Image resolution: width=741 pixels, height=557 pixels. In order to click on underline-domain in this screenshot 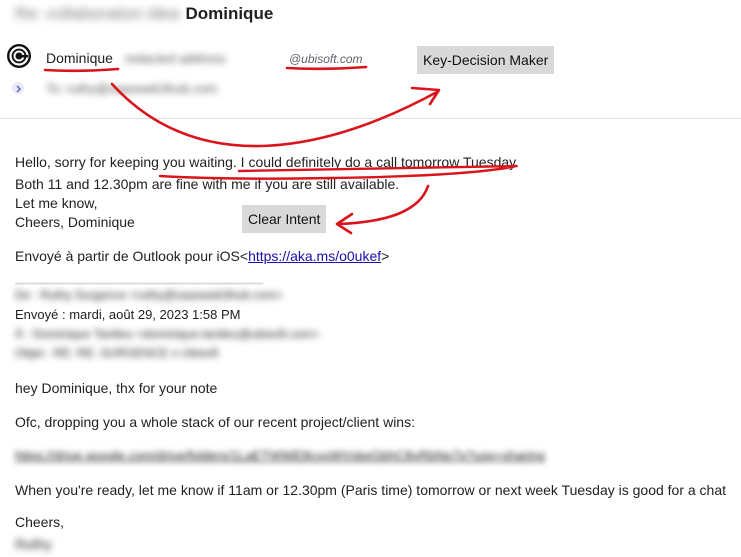, I will do `click(326, 68)`.